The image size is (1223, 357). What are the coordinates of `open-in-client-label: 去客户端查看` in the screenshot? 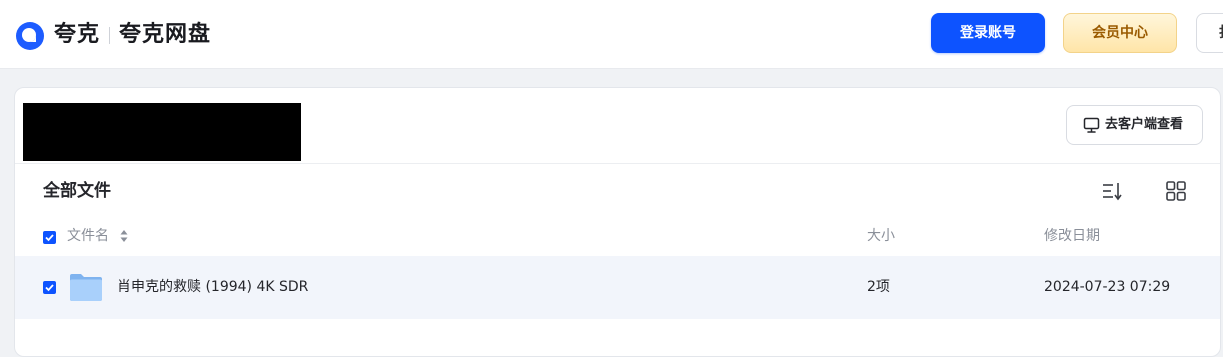 It's located at (1144, 124).